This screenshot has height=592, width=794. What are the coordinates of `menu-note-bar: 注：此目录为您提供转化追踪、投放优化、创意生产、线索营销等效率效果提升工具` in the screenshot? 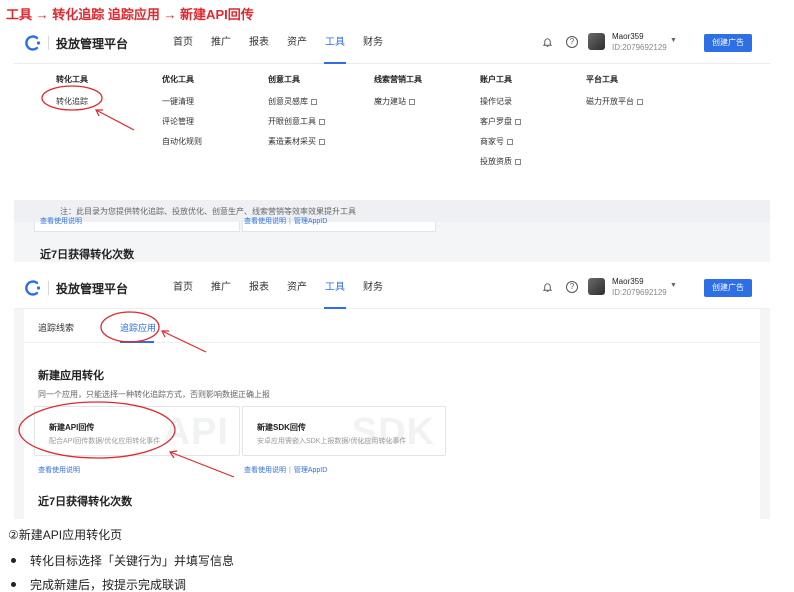 It's located at (392, 211).